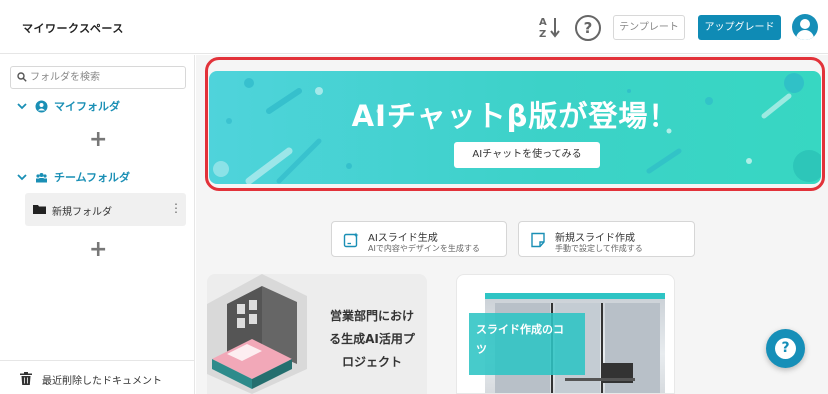  What do you see at coordinates (351, 240) in the screenshot?
I see `ai-sparkle-document-icon` at bounding box center [351, 240].